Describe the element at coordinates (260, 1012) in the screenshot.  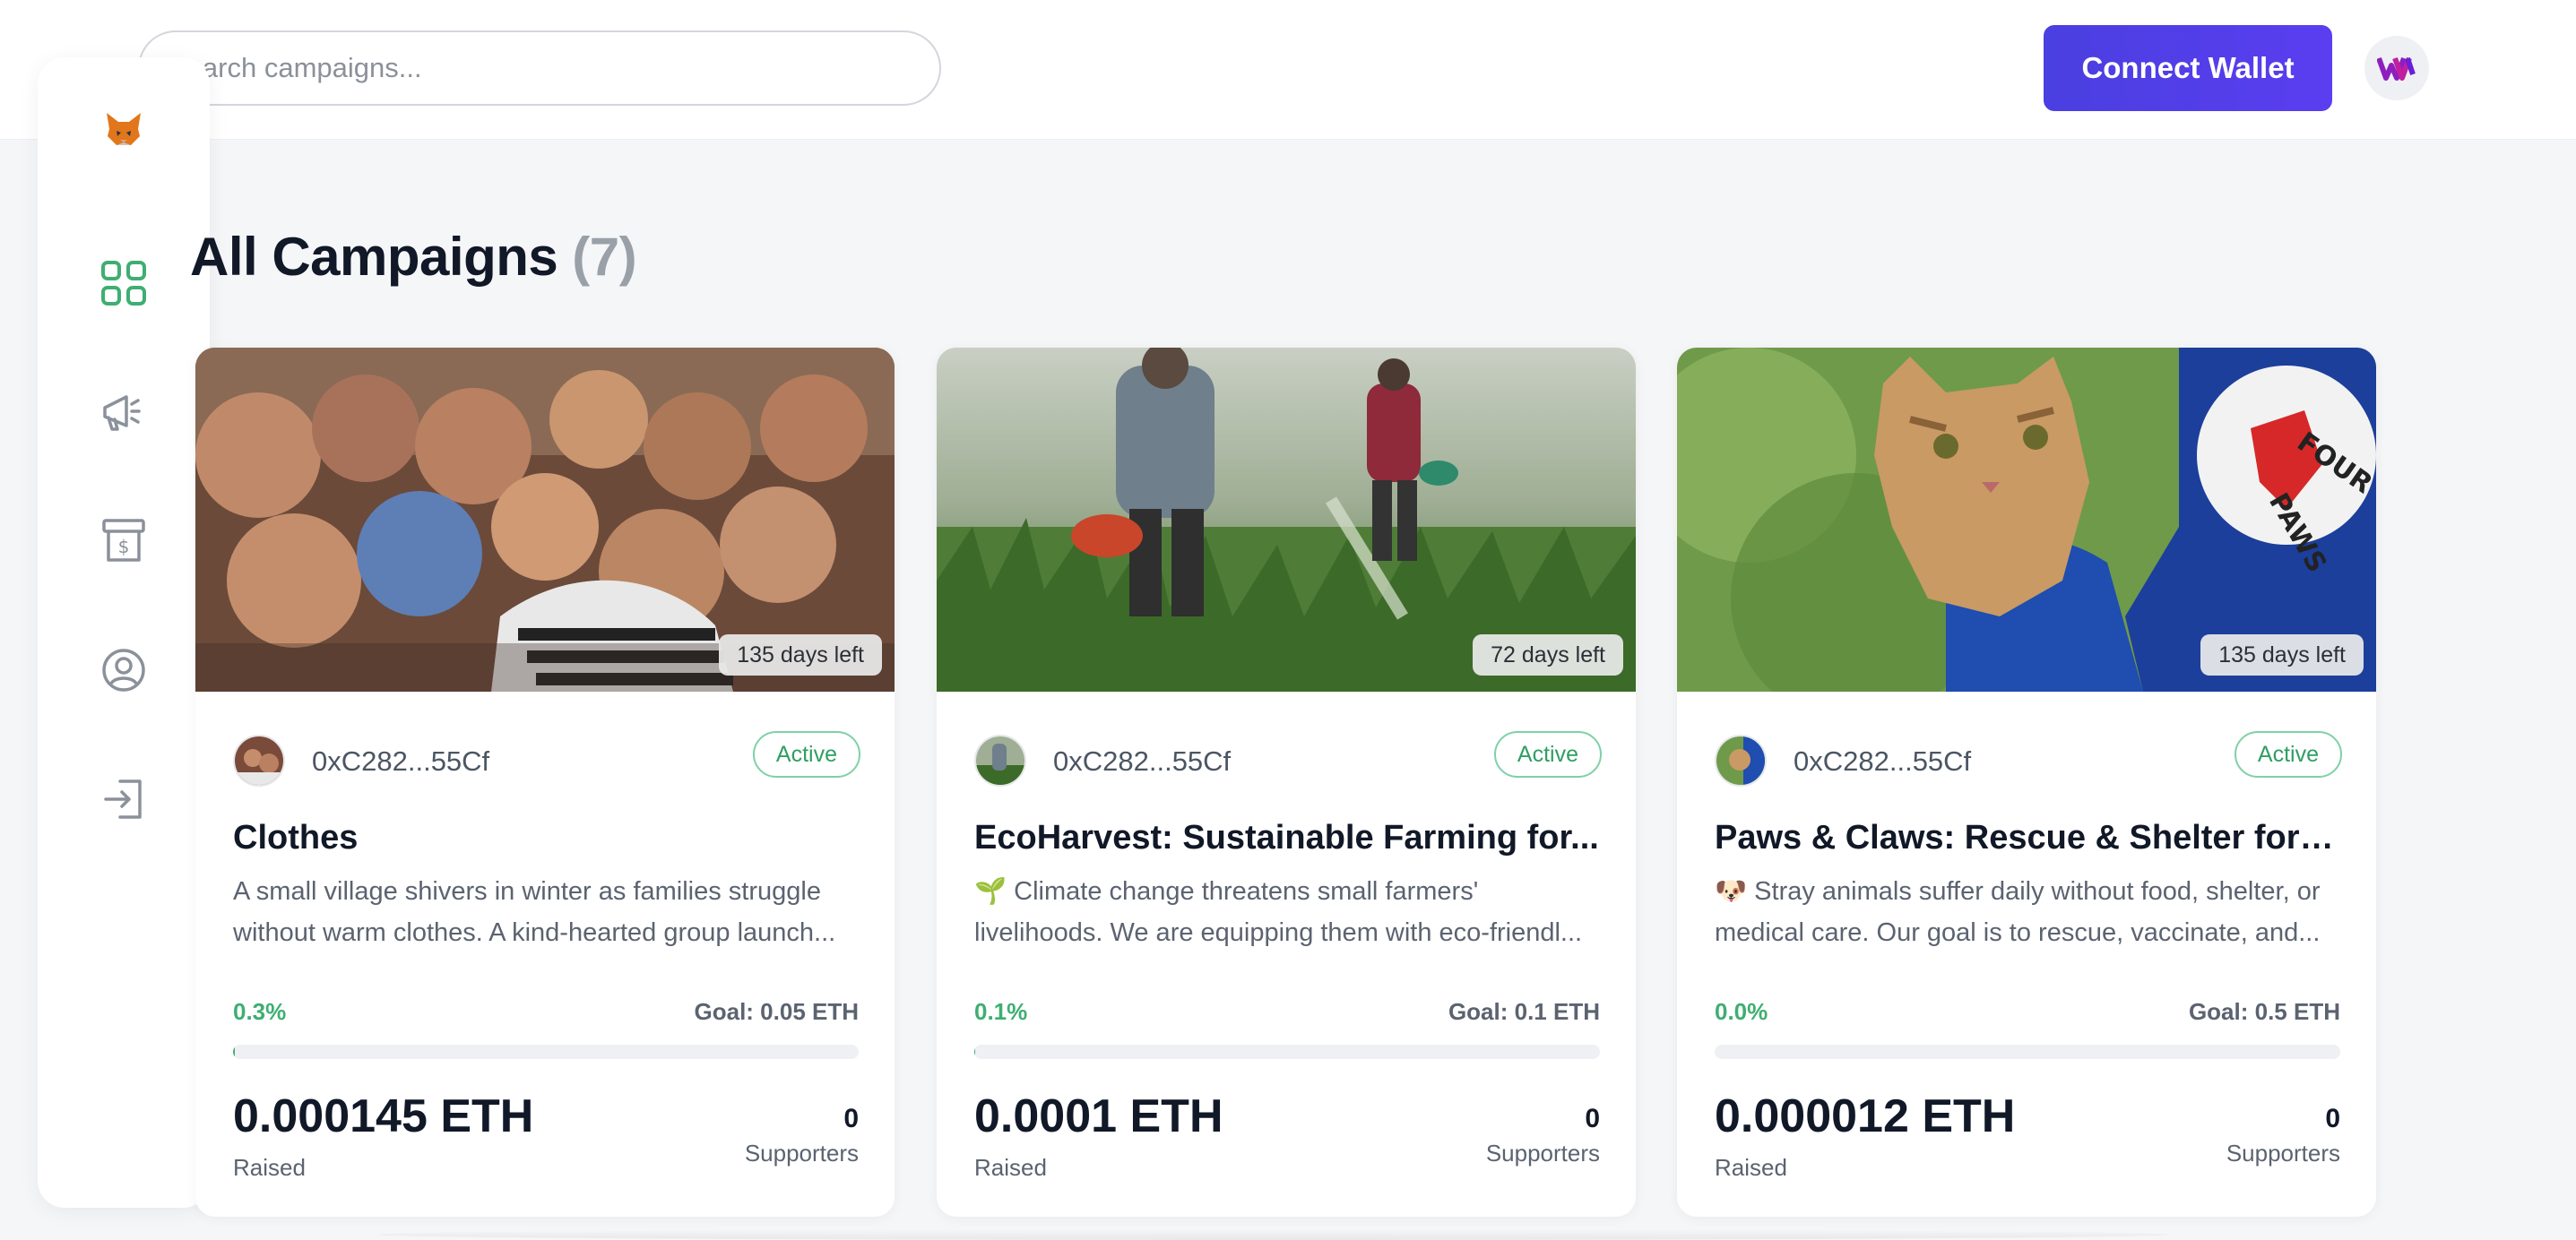
I see `progress-percent: 0.3%` at that location.